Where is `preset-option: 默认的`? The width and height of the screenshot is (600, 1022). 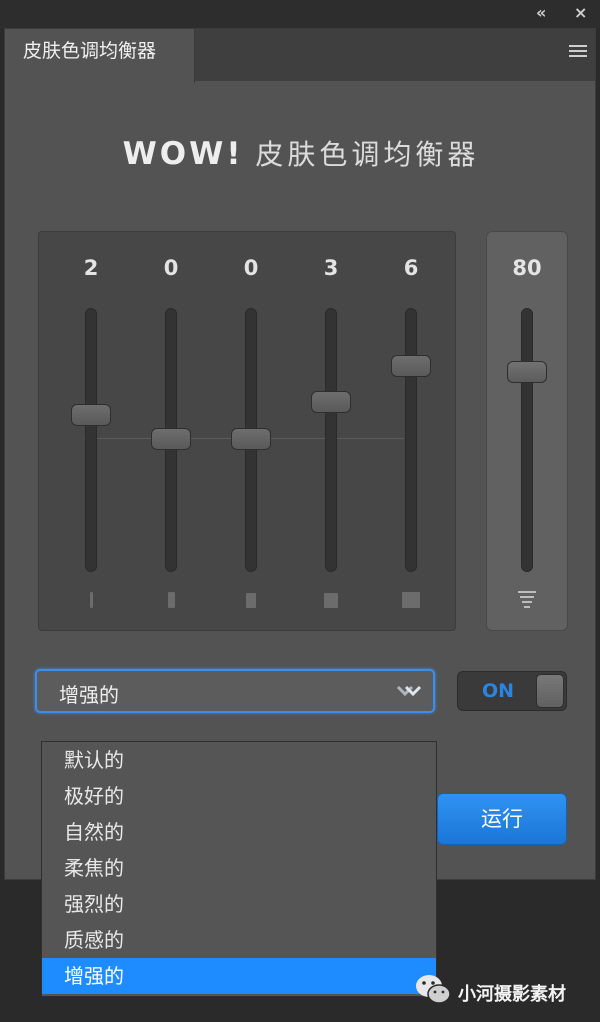
preset-option: 默认的 is located at coordinates (239, 760).